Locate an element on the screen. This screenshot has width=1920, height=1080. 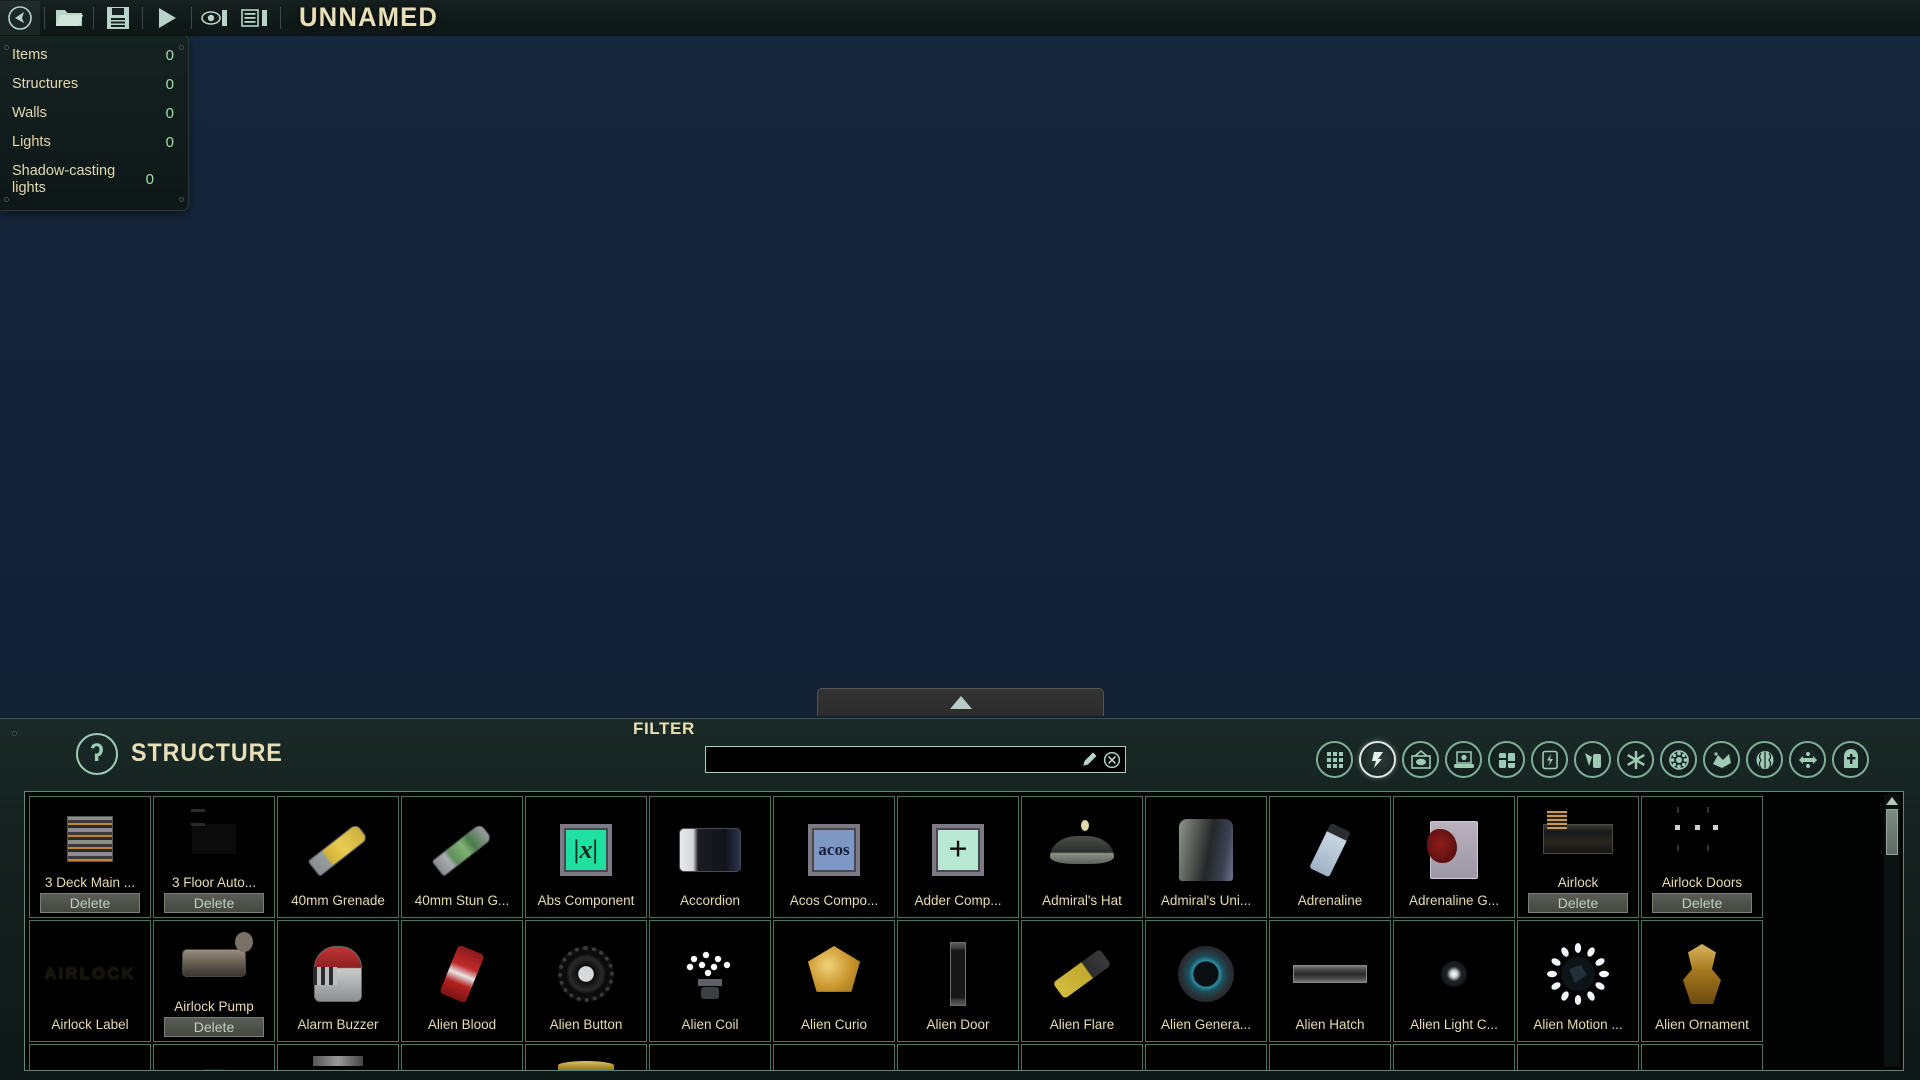
folder-icon is located at coordinates (69, 17).